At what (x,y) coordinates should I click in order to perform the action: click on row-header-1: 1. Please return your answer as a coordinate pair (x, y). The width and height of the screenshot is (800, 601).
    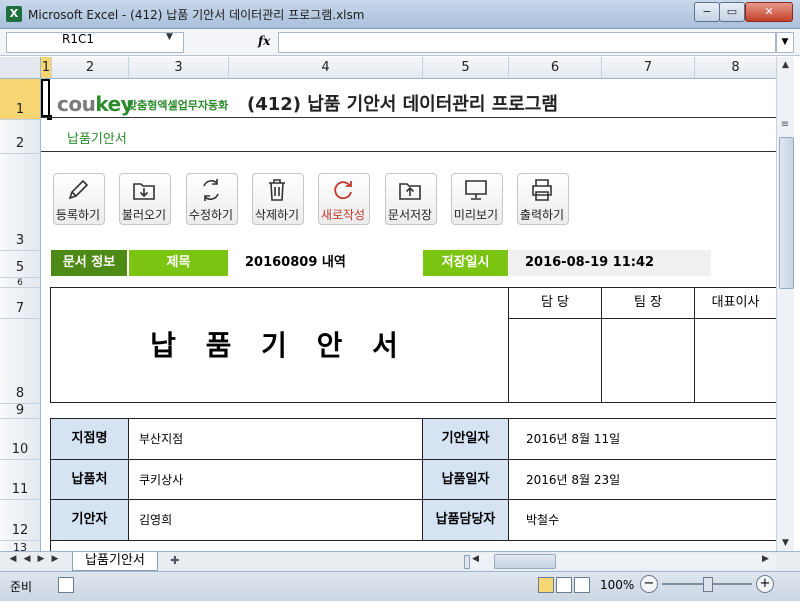
    Looking at the image, I should click on (20, 99).